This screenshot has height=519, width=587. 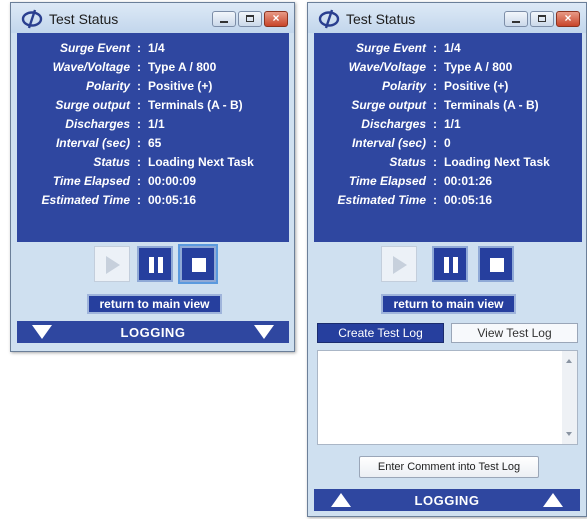 I want to click on status-row-time-elapsed: Time Elapsed : 00:01:26, so click(x=448, y=180).